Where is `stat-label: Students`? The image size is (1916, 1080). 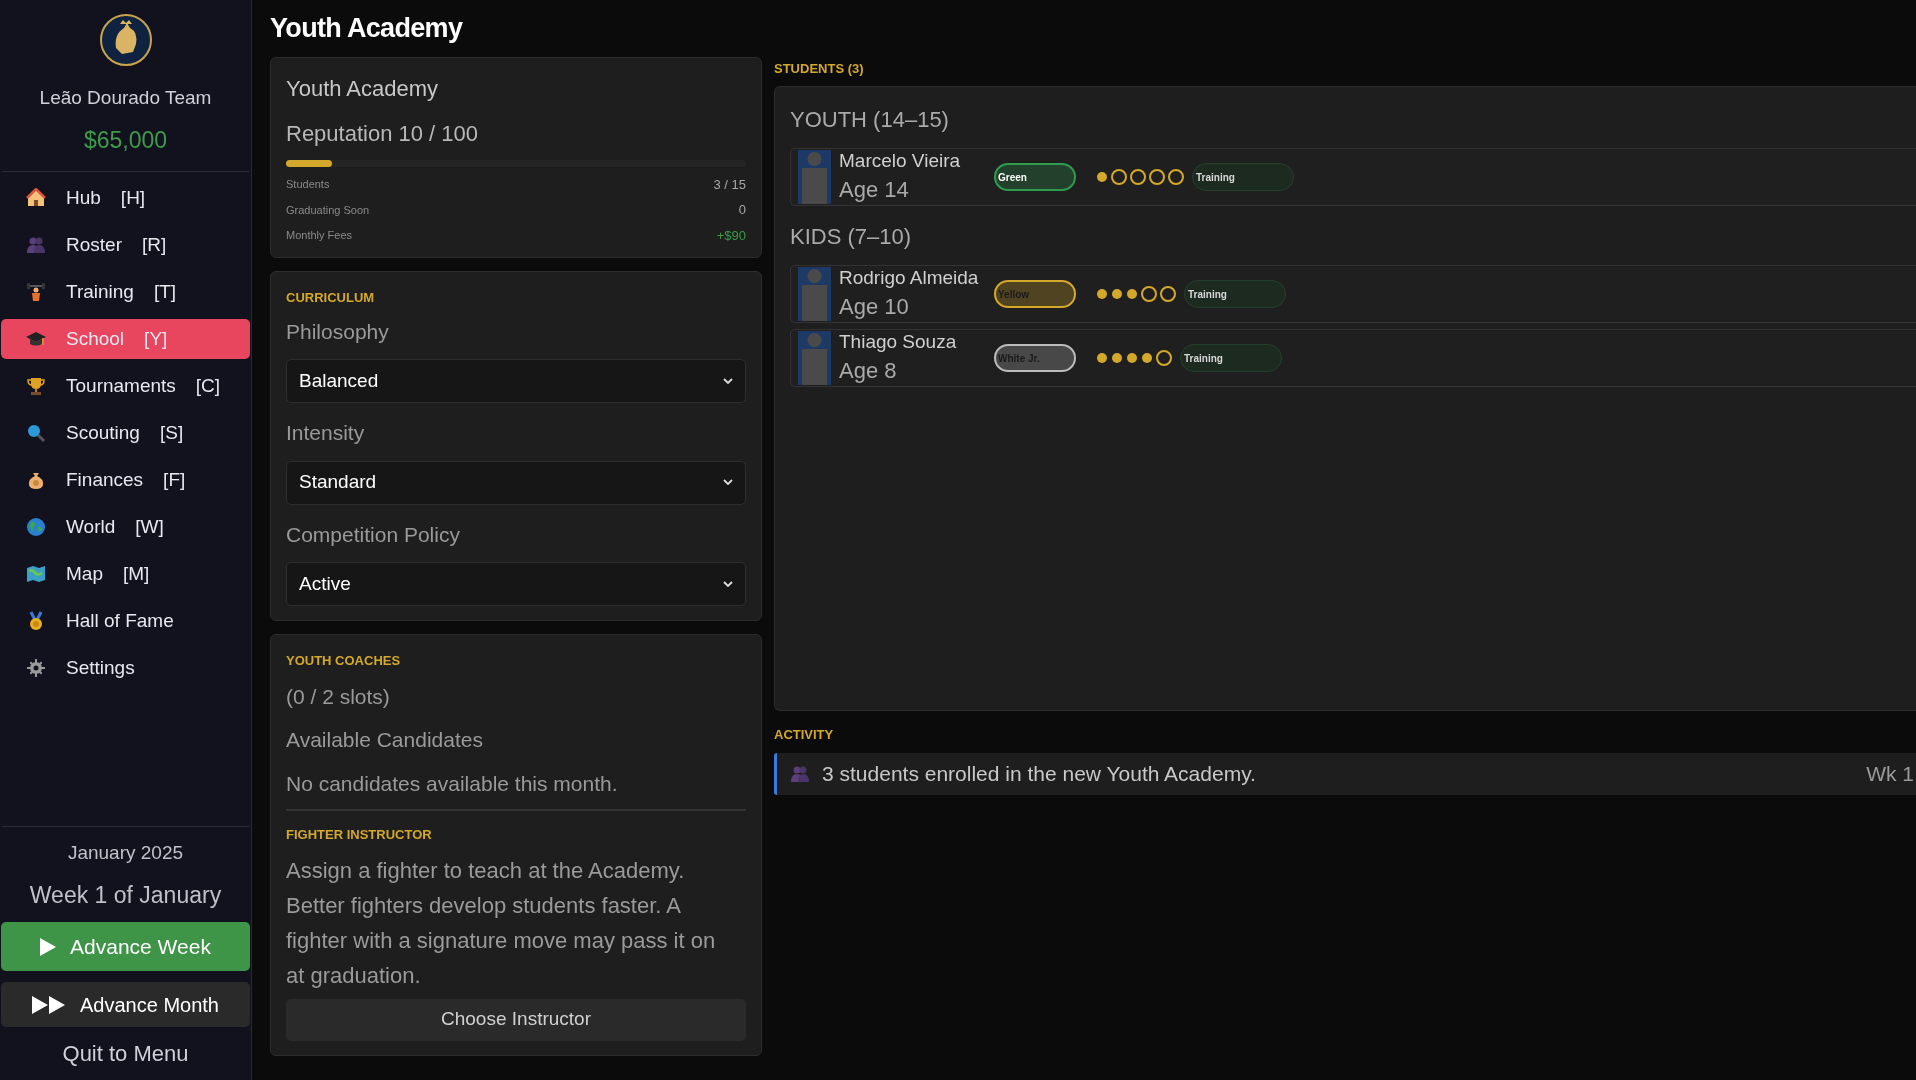
stat-label: Students is located at coordinates (308, 184).